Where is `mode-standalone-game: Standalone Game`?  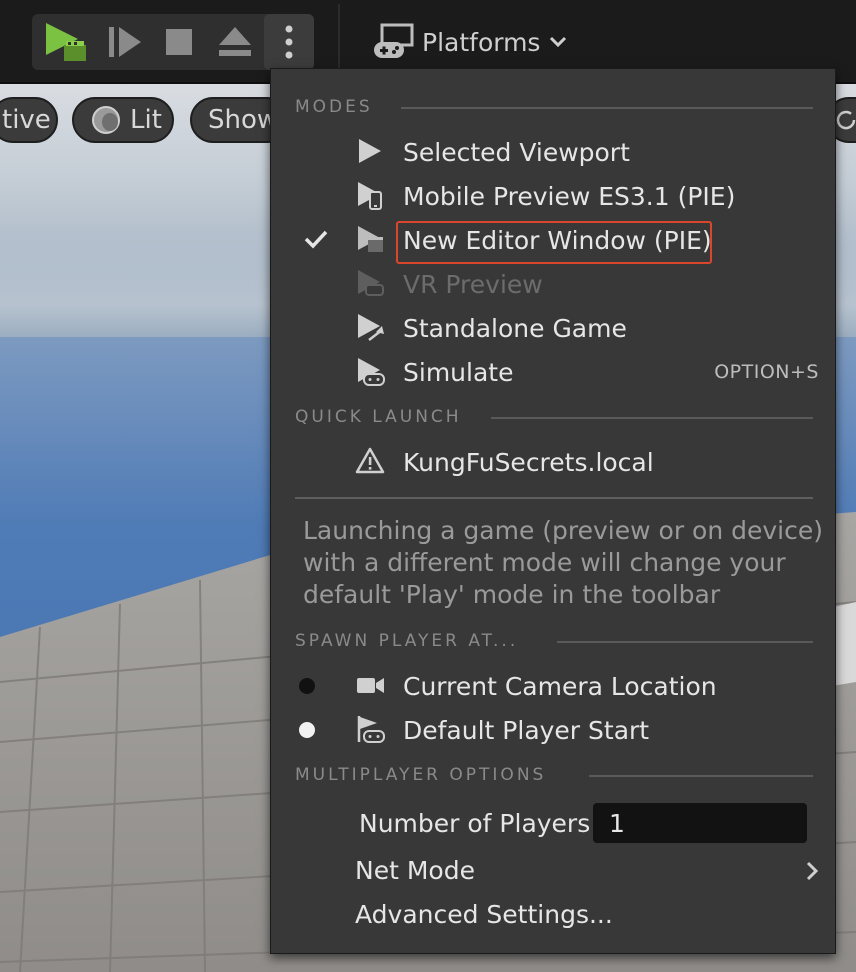 mode-standalone-game: Standalone Game is located at coordinates (554, 328).